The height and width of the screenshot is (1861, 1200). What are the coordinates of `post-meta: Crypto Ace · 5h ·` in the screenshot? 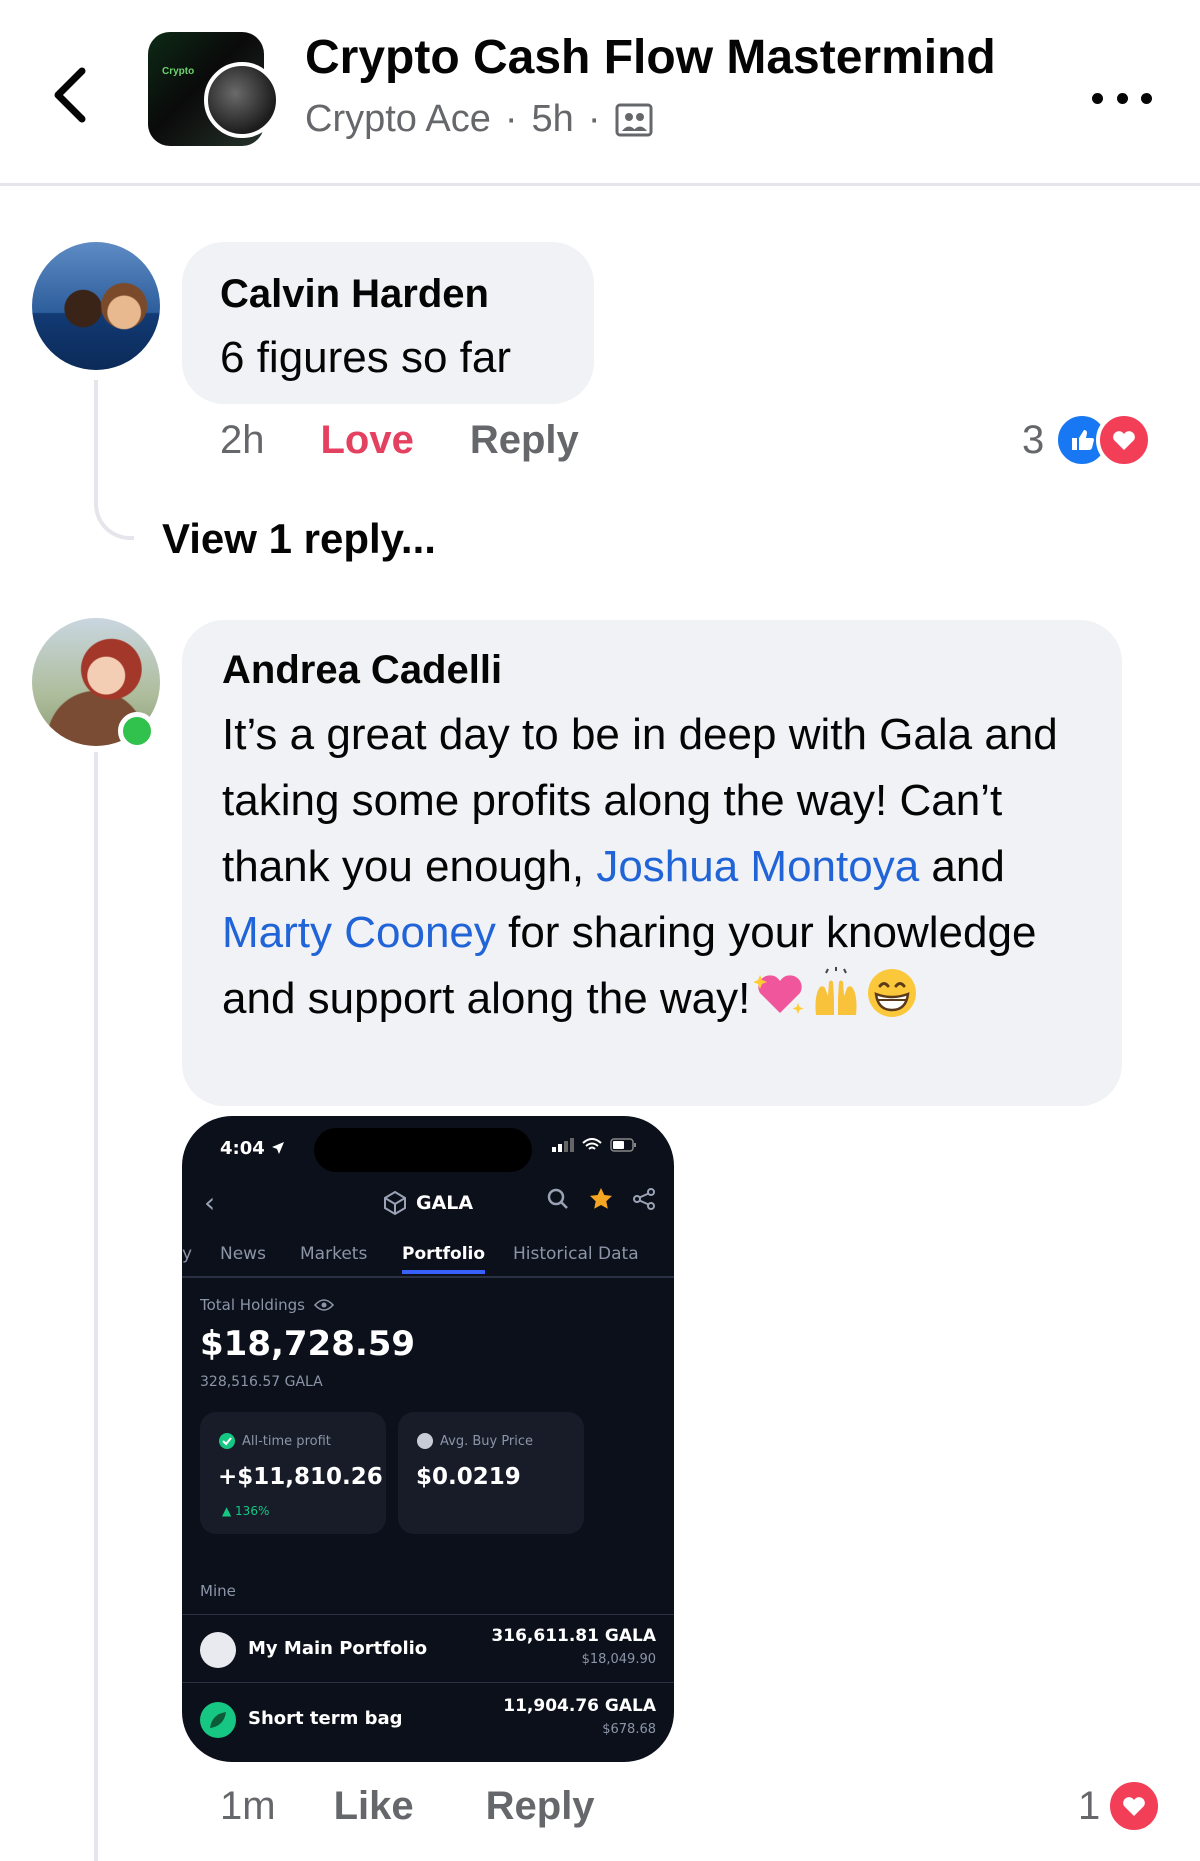 It's located at (479, 119).